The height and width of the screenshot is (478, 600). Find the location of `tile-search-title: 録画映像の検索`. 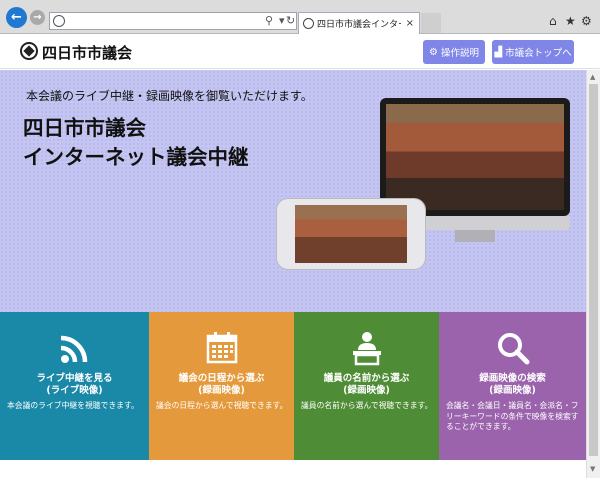

tile-search-title: 録画映像の検索 is located at coordinates (512, 378).